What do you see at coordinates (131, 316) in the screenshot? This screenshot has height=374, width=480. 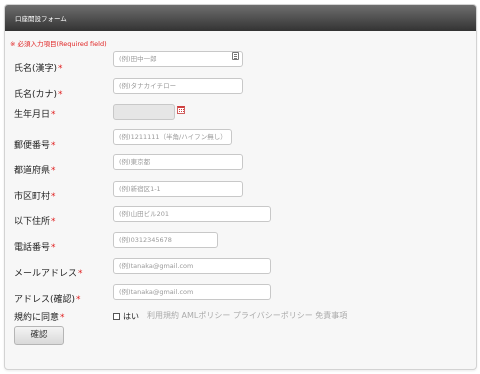 I see `agree-checkbox-label: はい` at bounding box center [131, 316].